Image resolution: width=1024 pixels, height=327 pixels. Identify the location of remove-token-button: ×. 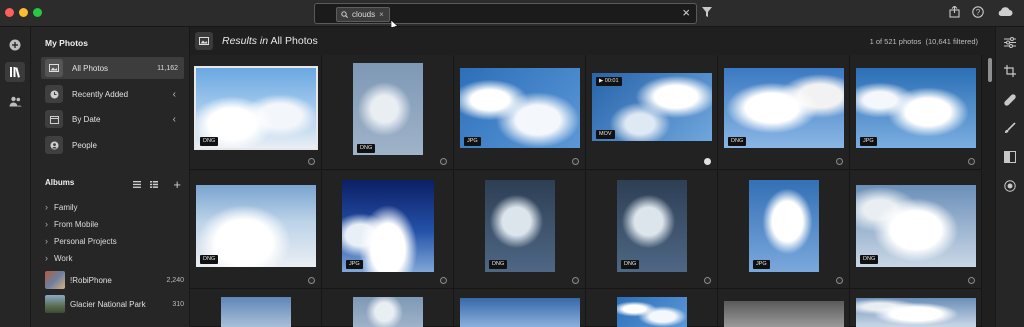
(381, 14).